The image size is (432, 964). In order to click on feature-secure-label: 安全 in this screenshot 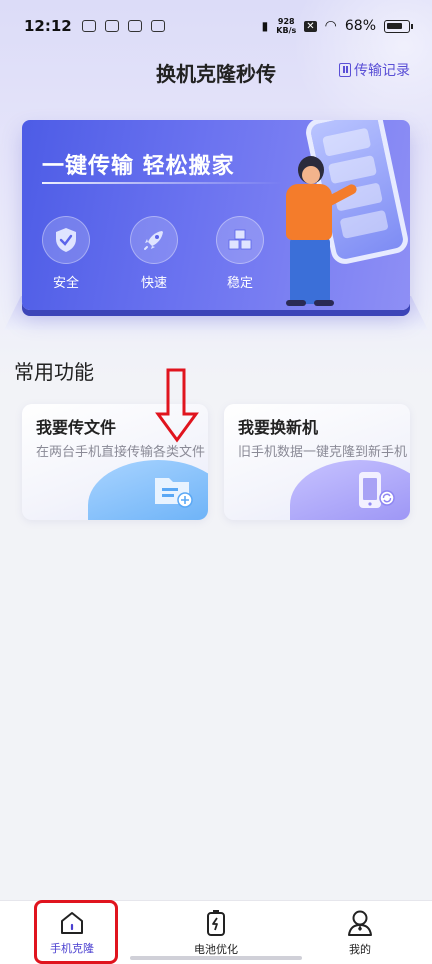, I will do `click(65, 283)`.